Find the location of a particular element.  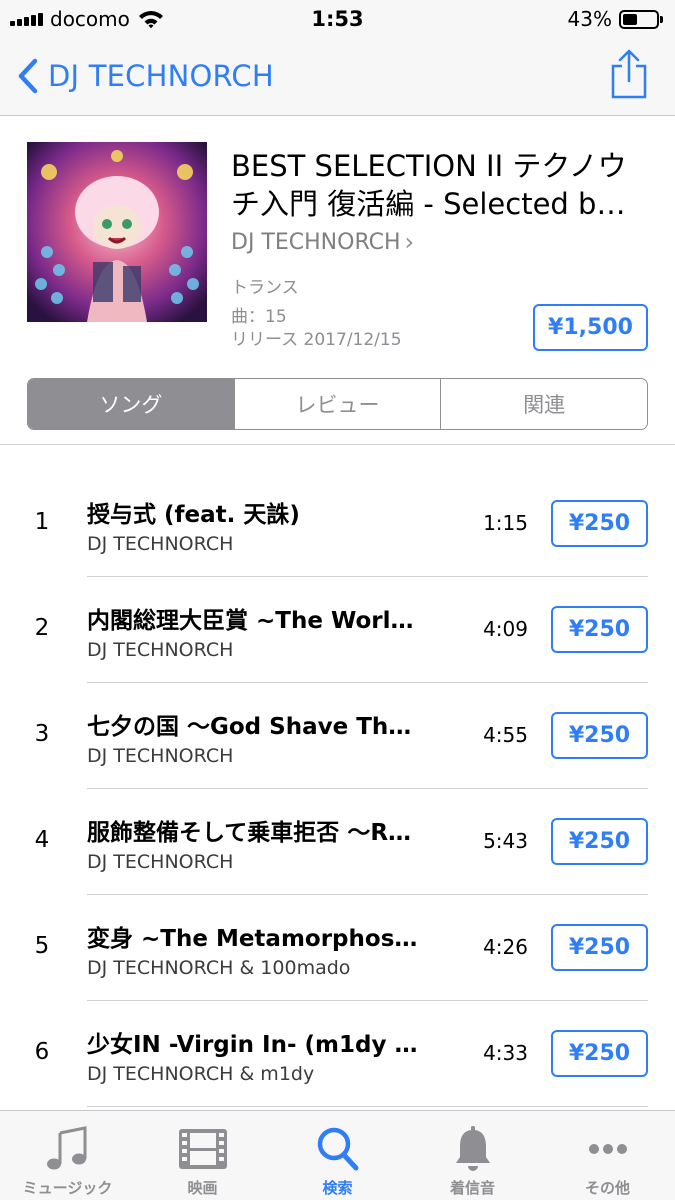

track-number: 1 is located at coordinates (42, 522).